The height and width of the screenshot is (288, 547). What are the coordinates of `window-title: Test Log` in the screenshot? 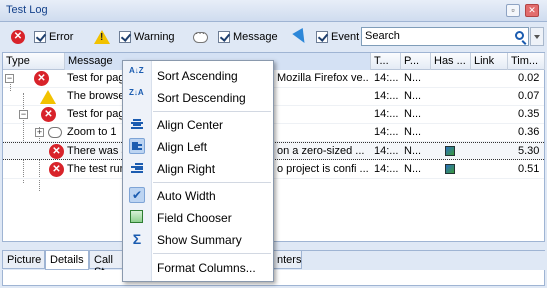 It's located at (27, 10).